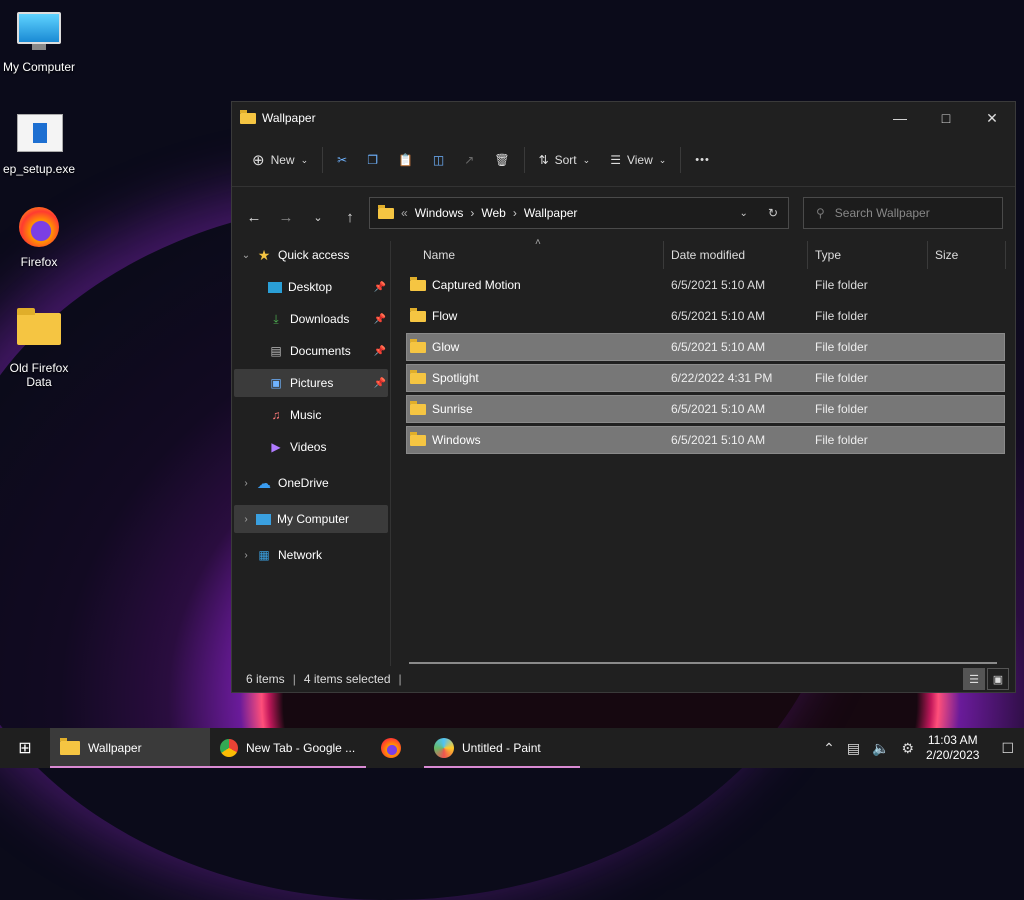  What do you see at coordinates (323, 160) in the screenshot?
I see `separator` at bounding box center [323, 160].